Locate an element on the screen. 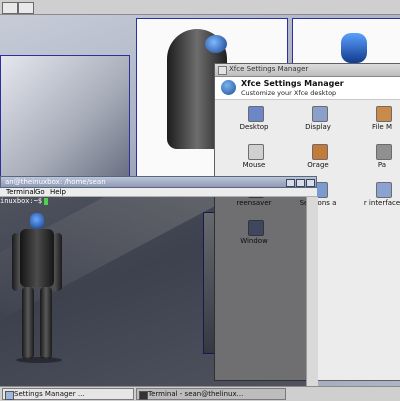 This screenshot has height=401, width=400. panel-icon is located at coordinates (384, 152).